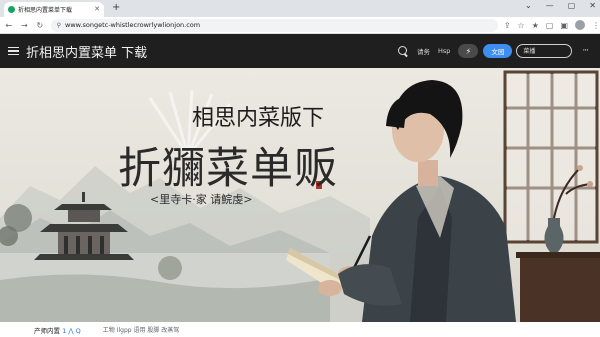  Describe the element at coordinates (544, 51) in the screenshot. I see `header-search-input` at that location.